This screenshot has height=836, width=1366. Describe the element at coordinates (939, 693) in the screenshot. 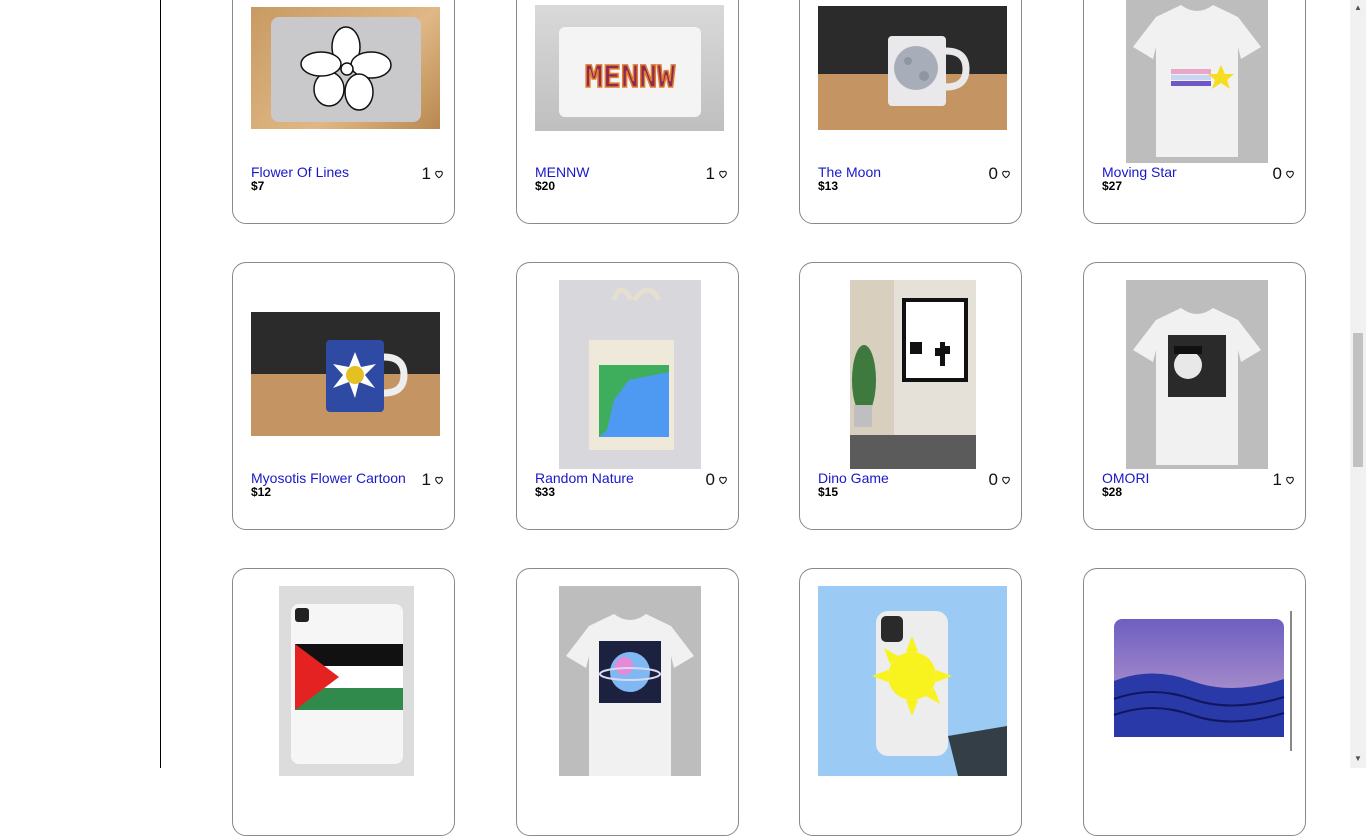

I see `phone-case-illustration` at that location.